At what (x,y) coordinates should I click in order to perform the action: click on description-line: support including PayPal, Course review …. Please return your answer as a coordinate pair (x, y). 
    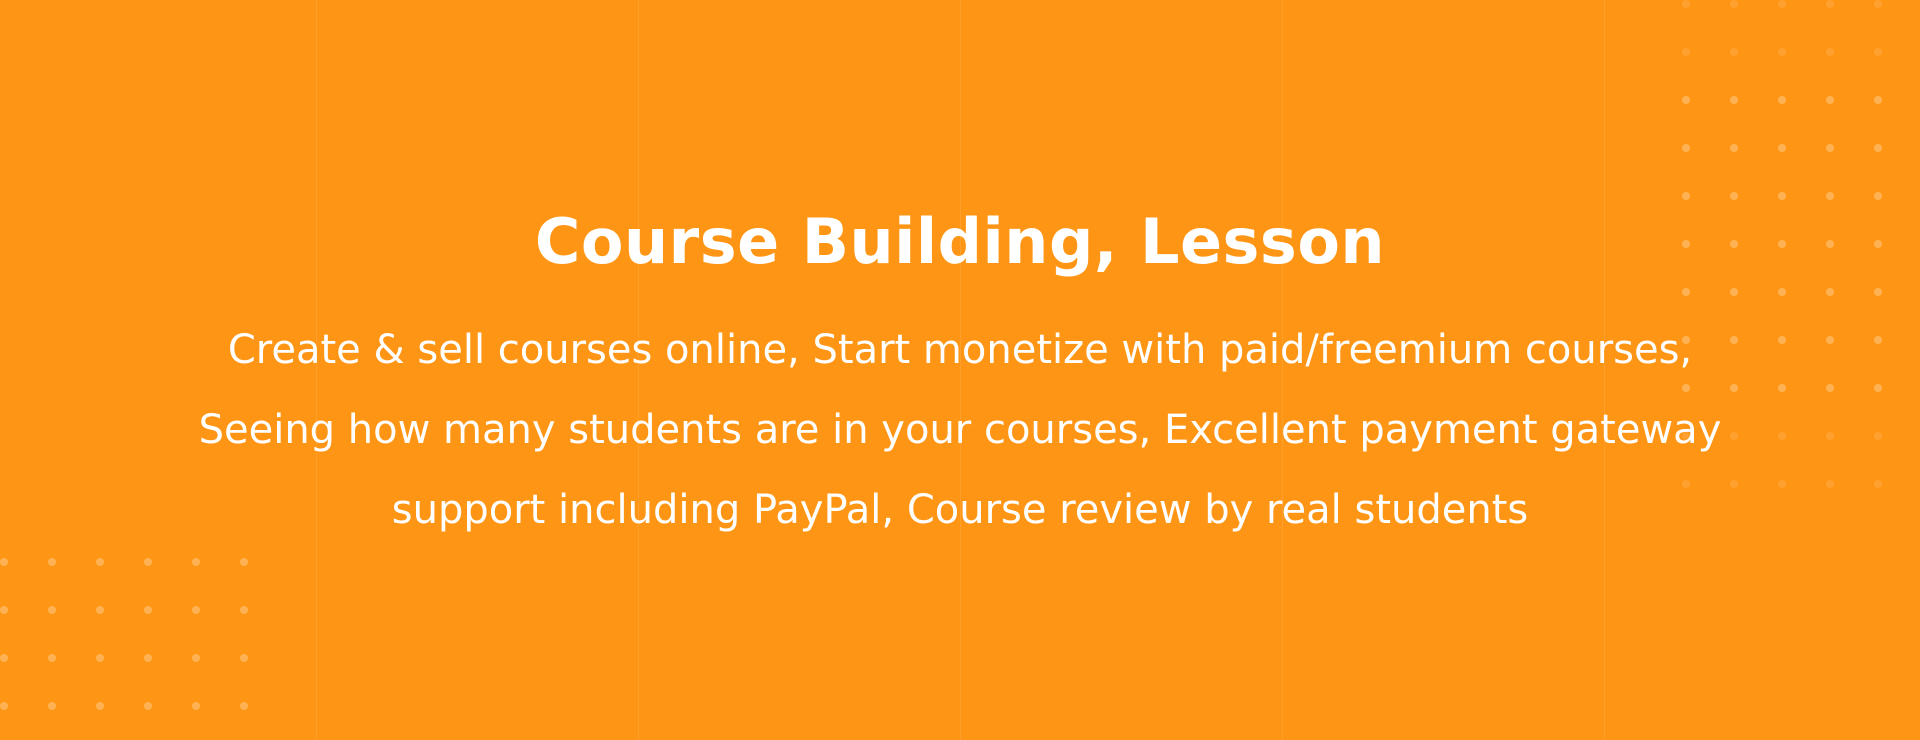
    Looking at the image, I should click on (960, 510).